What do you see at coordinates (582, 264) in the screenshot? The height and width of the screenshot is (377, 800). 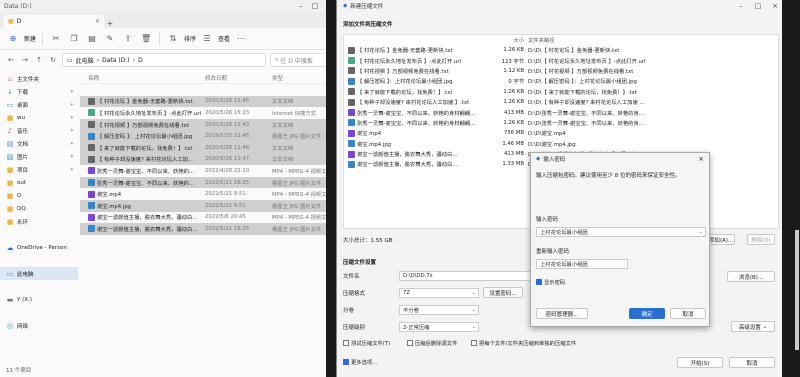 I see `reenter-password-input: 上村花论坛最小组团` at bounding box center [582, 264].